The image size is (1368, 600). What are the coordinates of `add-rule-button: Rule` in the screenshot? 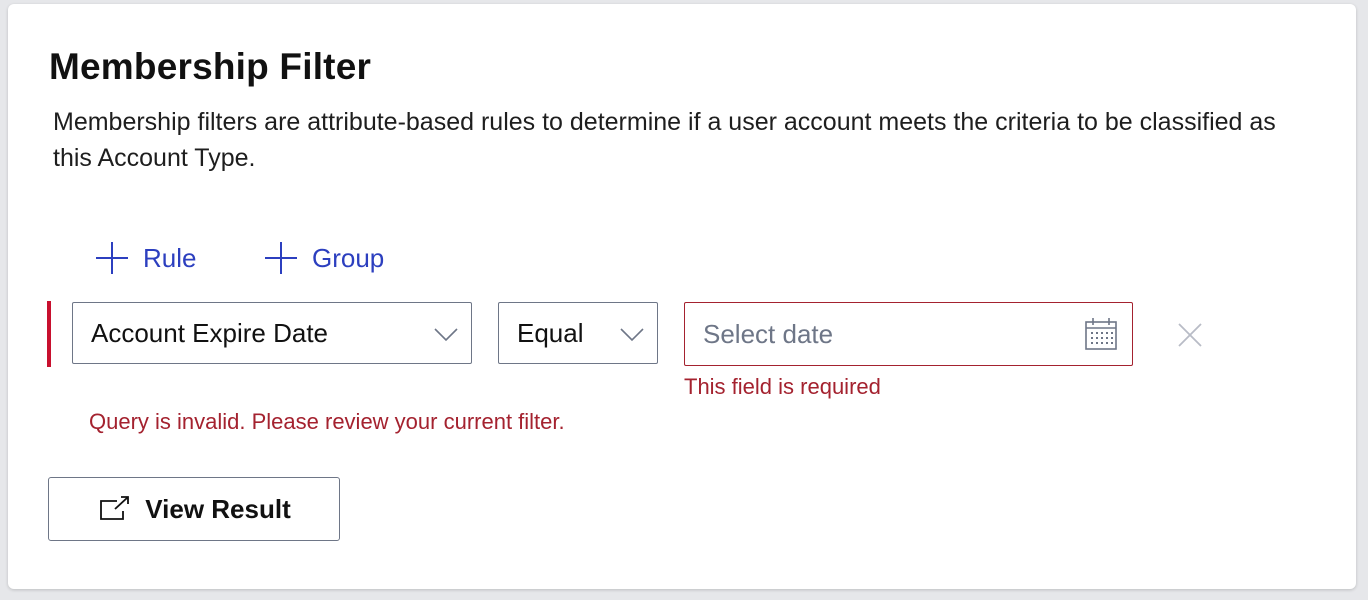 It's located at (145, 258).